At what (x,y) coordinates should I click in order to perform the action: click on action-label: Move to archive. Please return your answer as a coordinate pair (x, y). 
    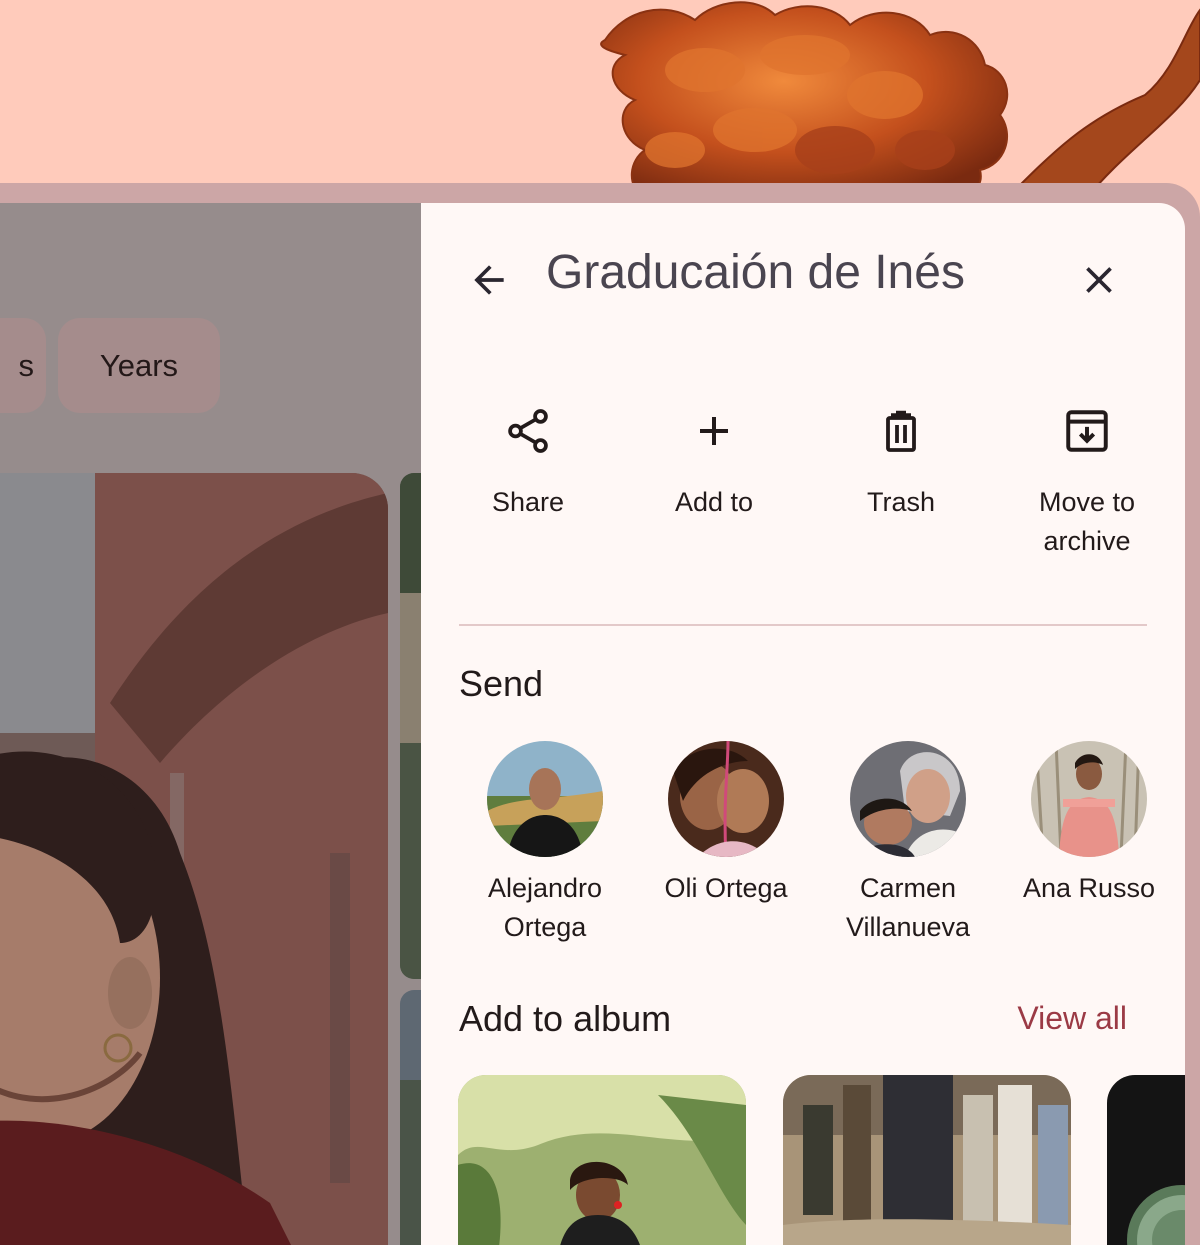
    Looking at the image, I should click on (1087, 521).